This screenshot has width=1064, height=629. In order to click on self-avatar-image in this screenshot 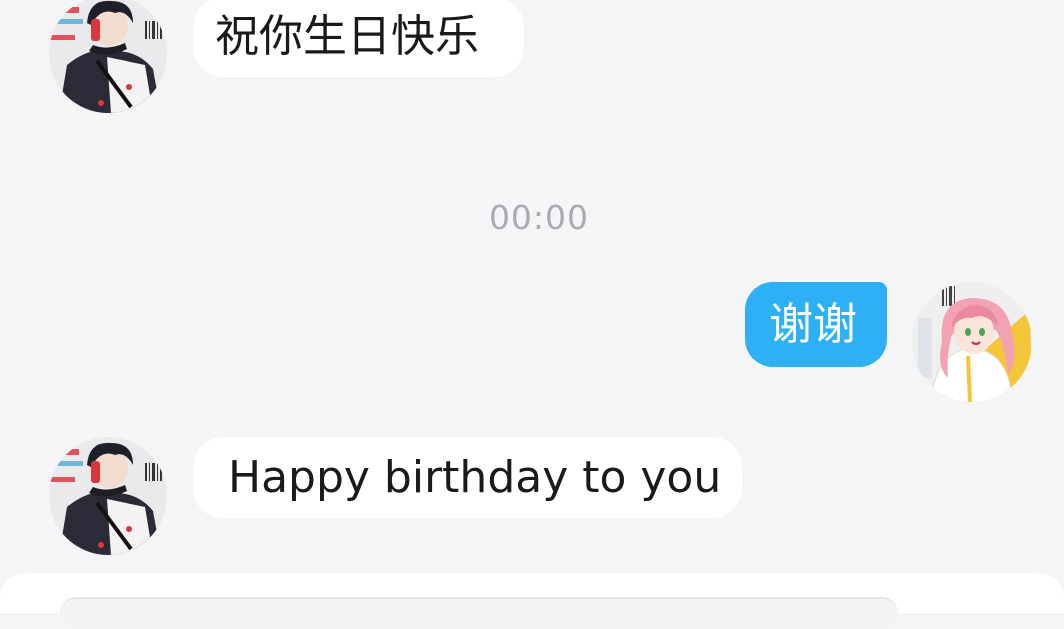, I will do `click(972, 342)`.